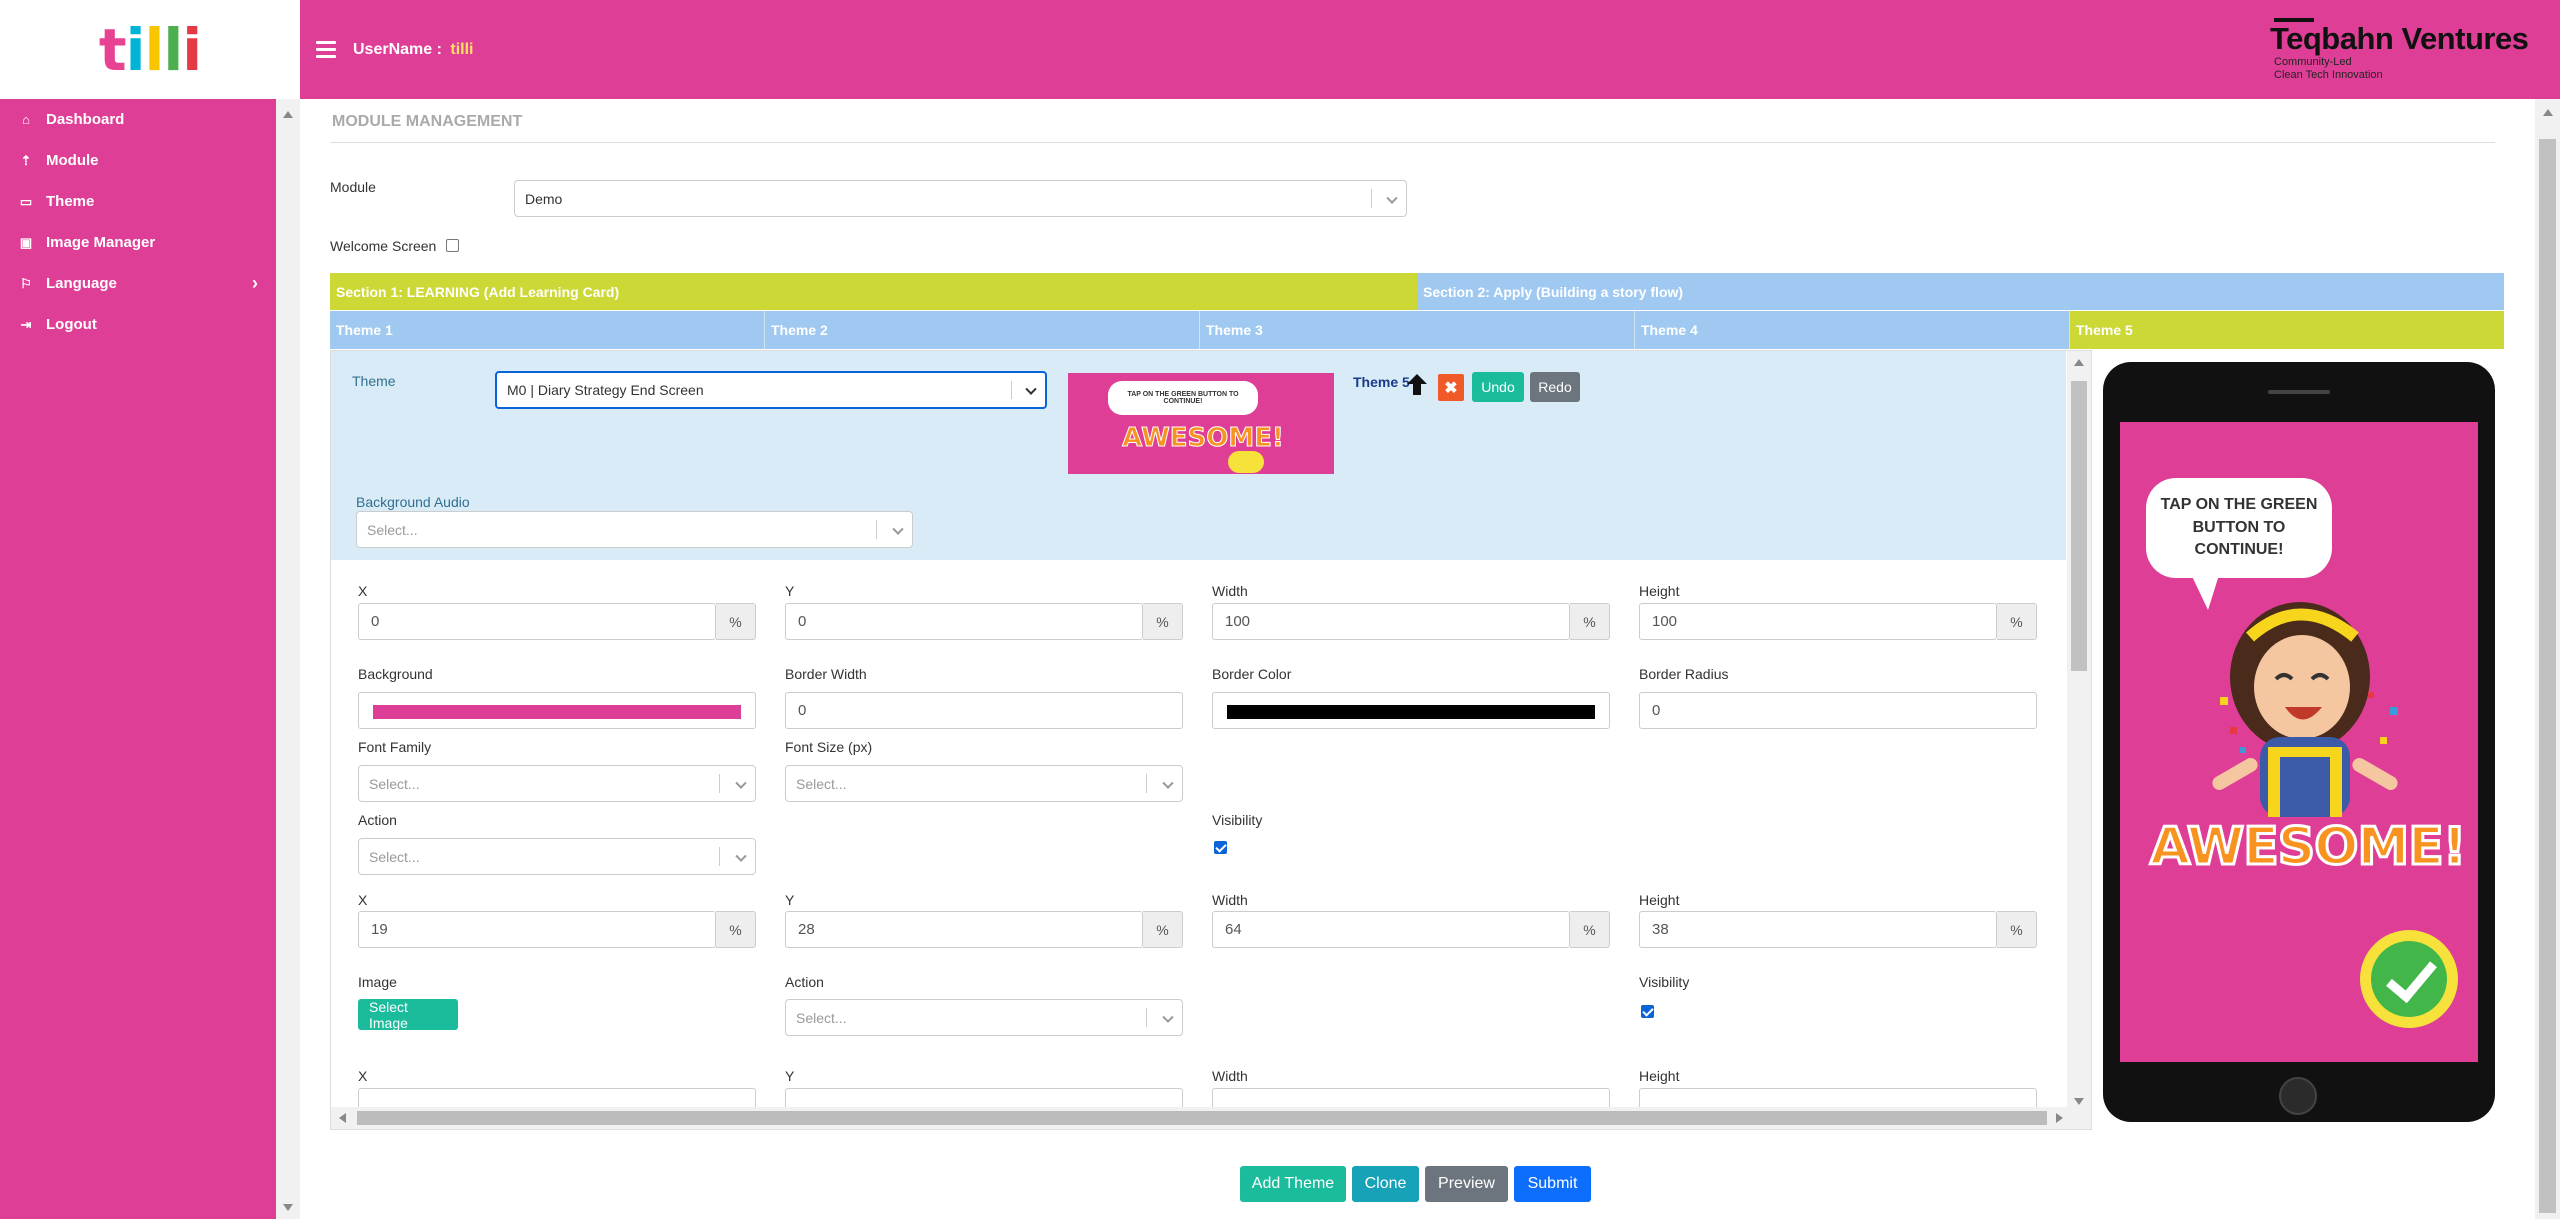  What do you see at coordinates (2059, 1118) in the screenshot?
I see `scroll-right-icon` at bounding box center [2059, 1118].